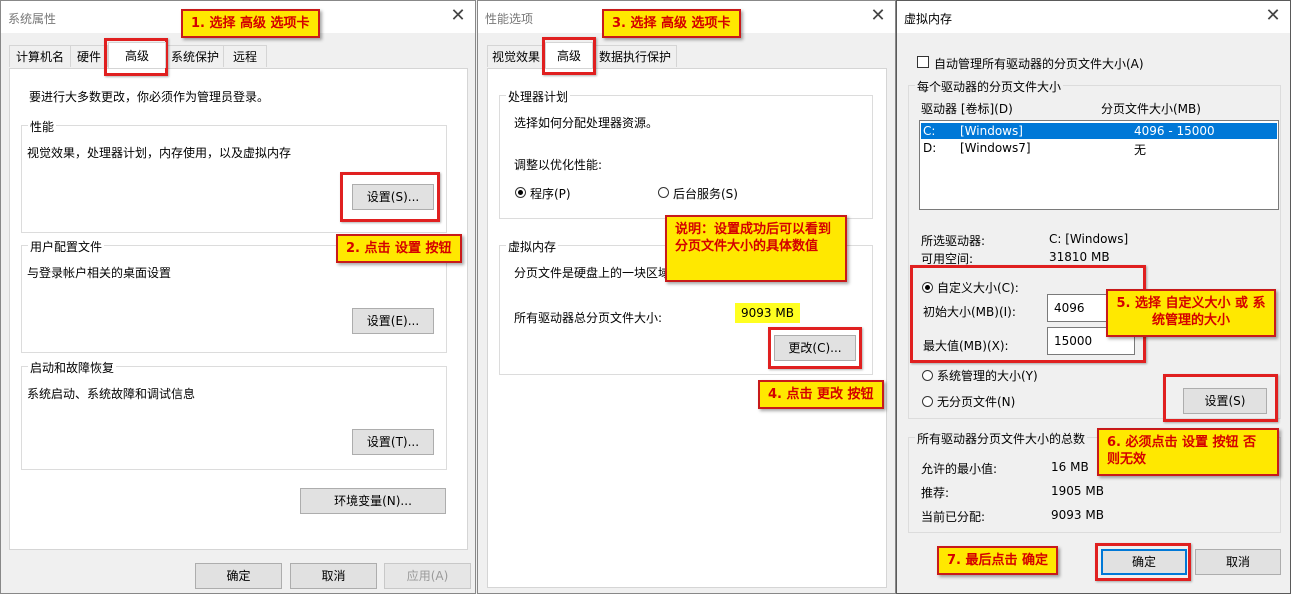 This screenshot has height=594, width=1291. Describe the element at coordinates (927, 375) in the screenshot. I see `system-managed-radio` at that location.